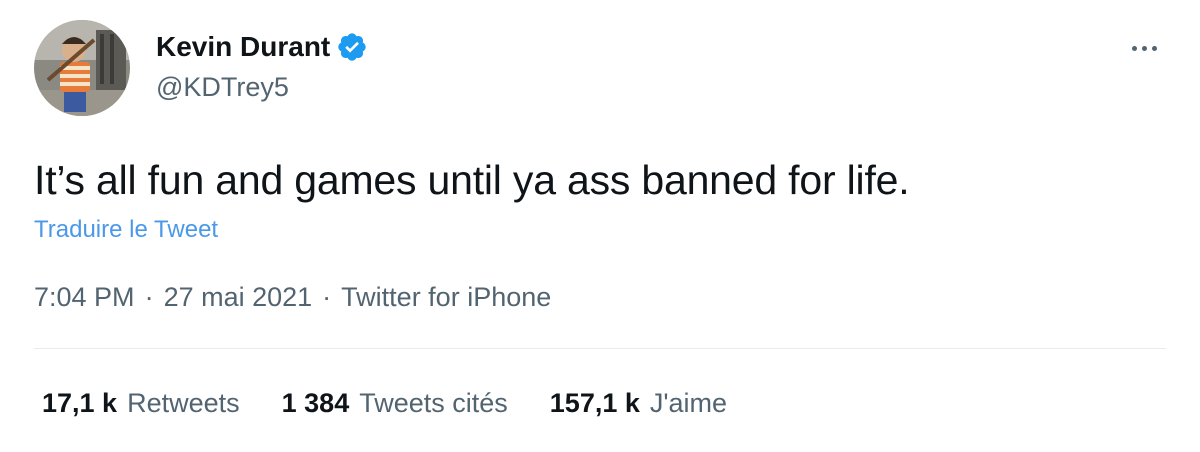 The image size is (1200, 452). I want to click on quote-tweets-label: Tweets cités, so click(433, 403).